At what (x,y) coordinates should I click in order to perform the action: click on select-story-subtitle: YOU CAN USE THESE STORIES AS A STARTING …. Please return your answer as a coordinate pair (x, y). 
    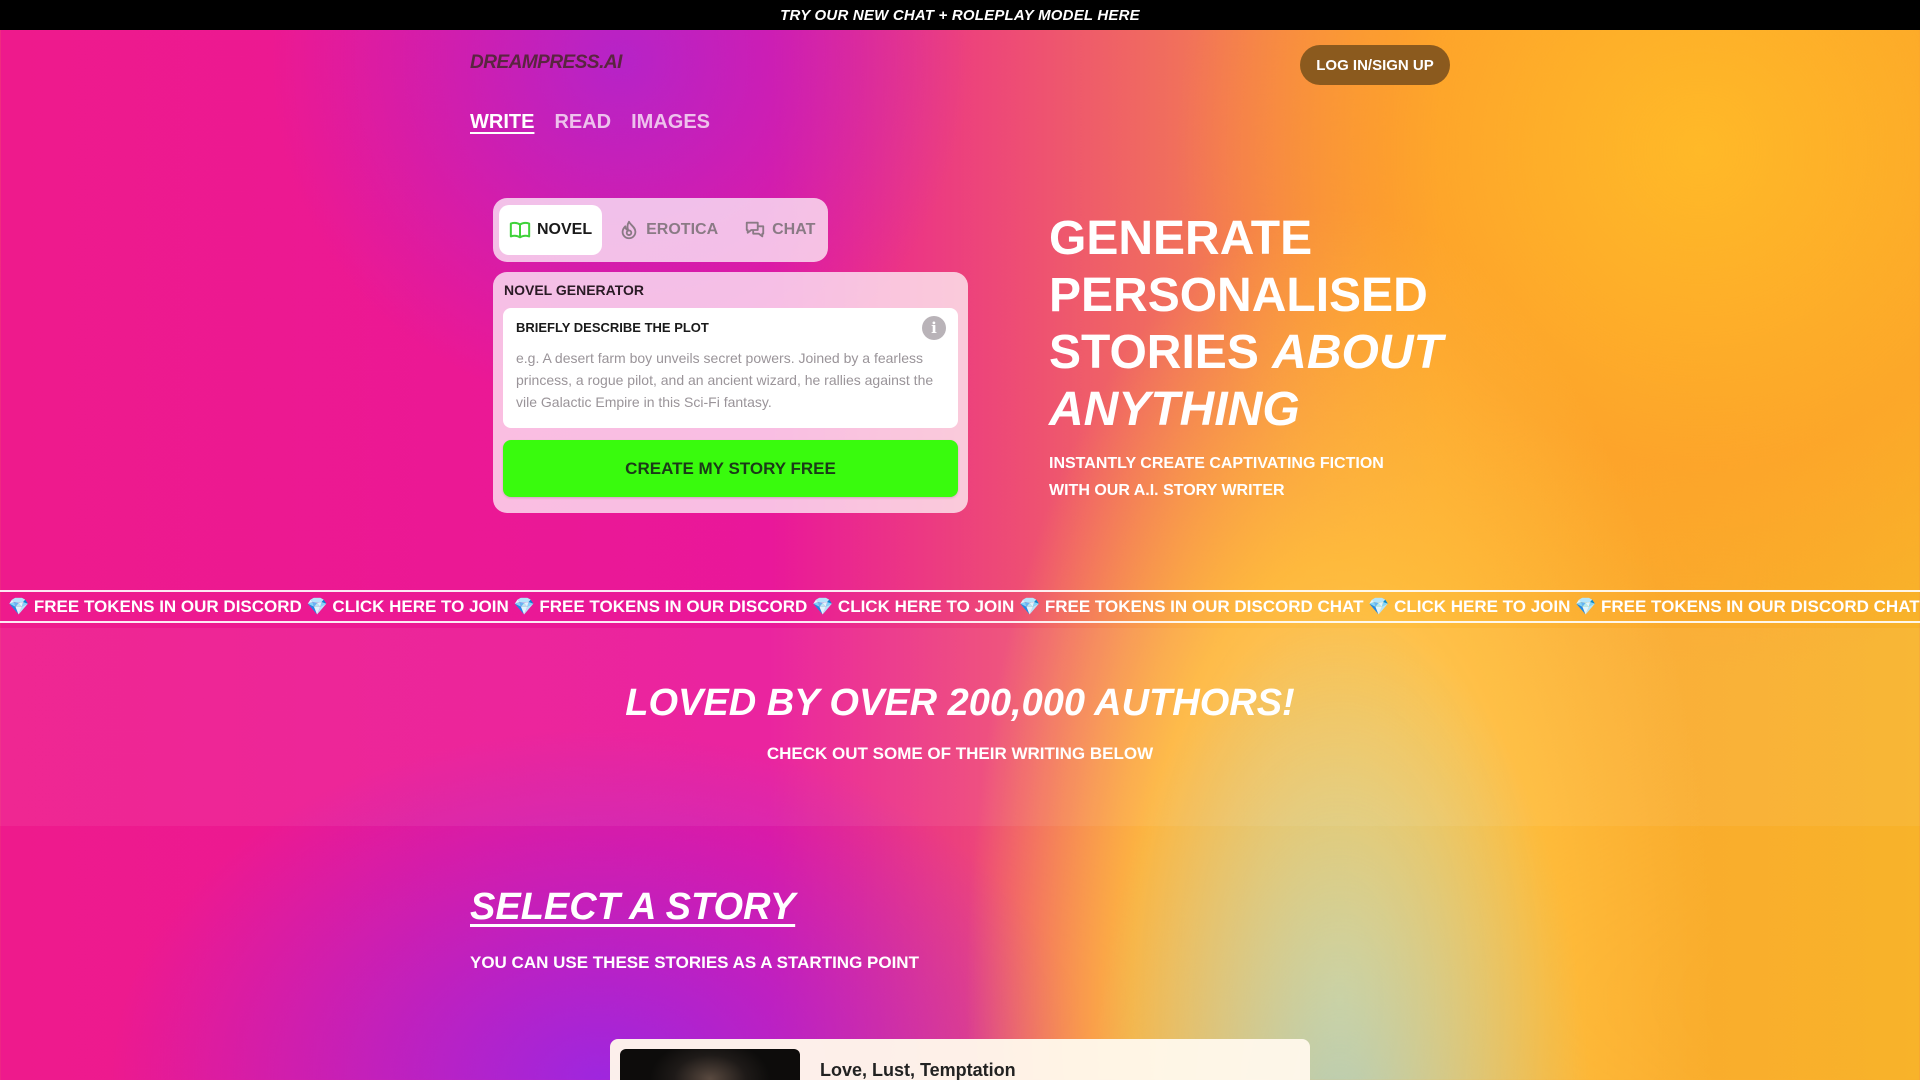
    Looking at the image, I should click on (694, 962).